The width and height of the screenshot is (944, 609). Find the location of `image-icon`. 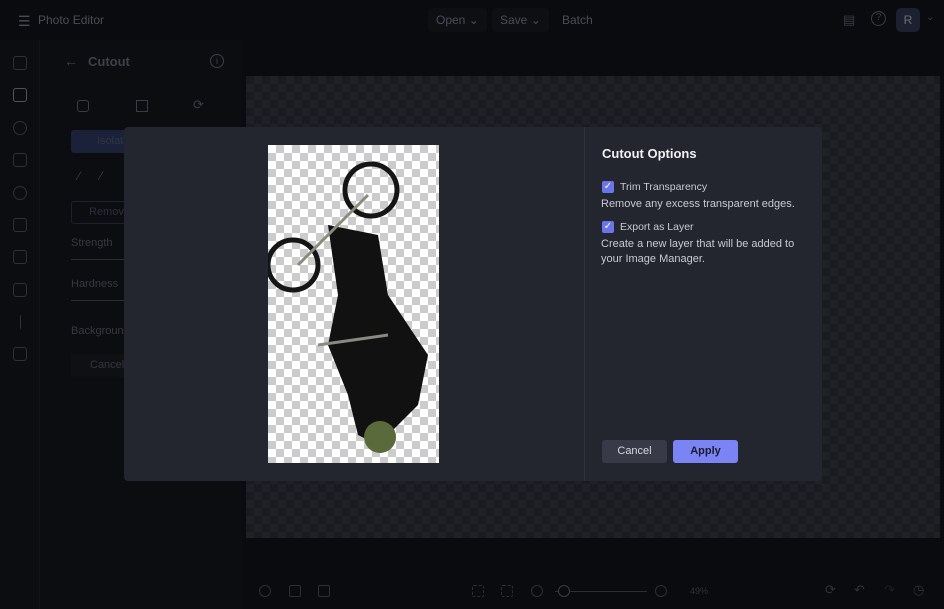

image-icon is located at coordinates (20, 63).